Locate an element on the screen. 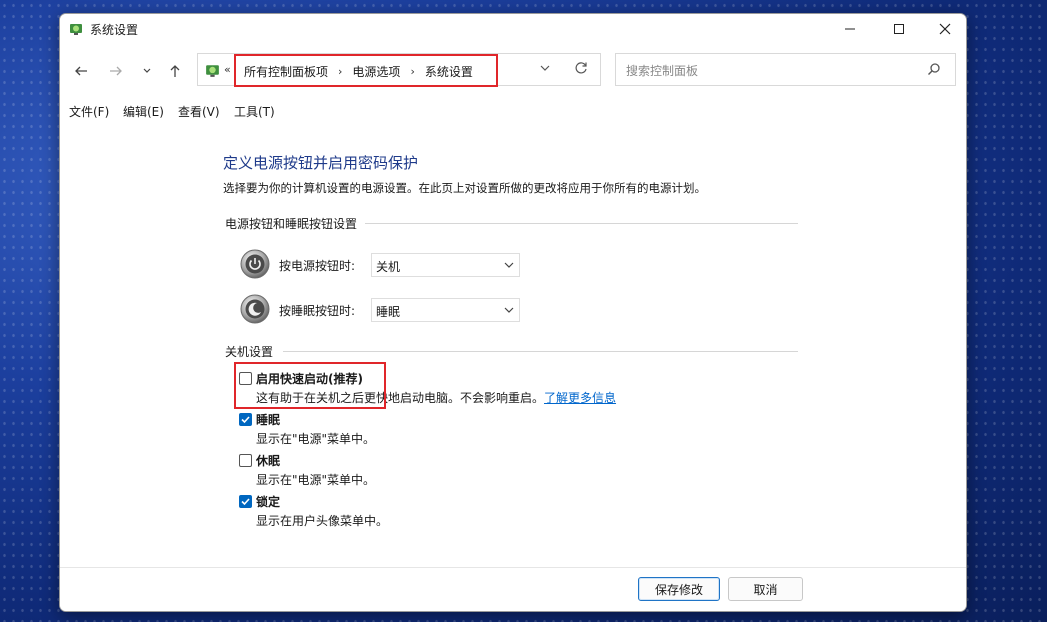 The width and height of the screenshot is (1047, 622). search-input is located at coordinates (771, 71).